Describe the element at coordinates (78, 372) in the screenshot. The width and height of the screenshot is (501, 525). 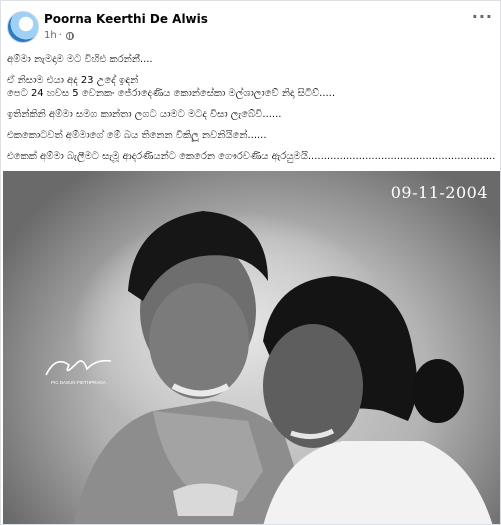
I see `photographer-signature: PIC DASUN PIETHPRAGA` at that location.